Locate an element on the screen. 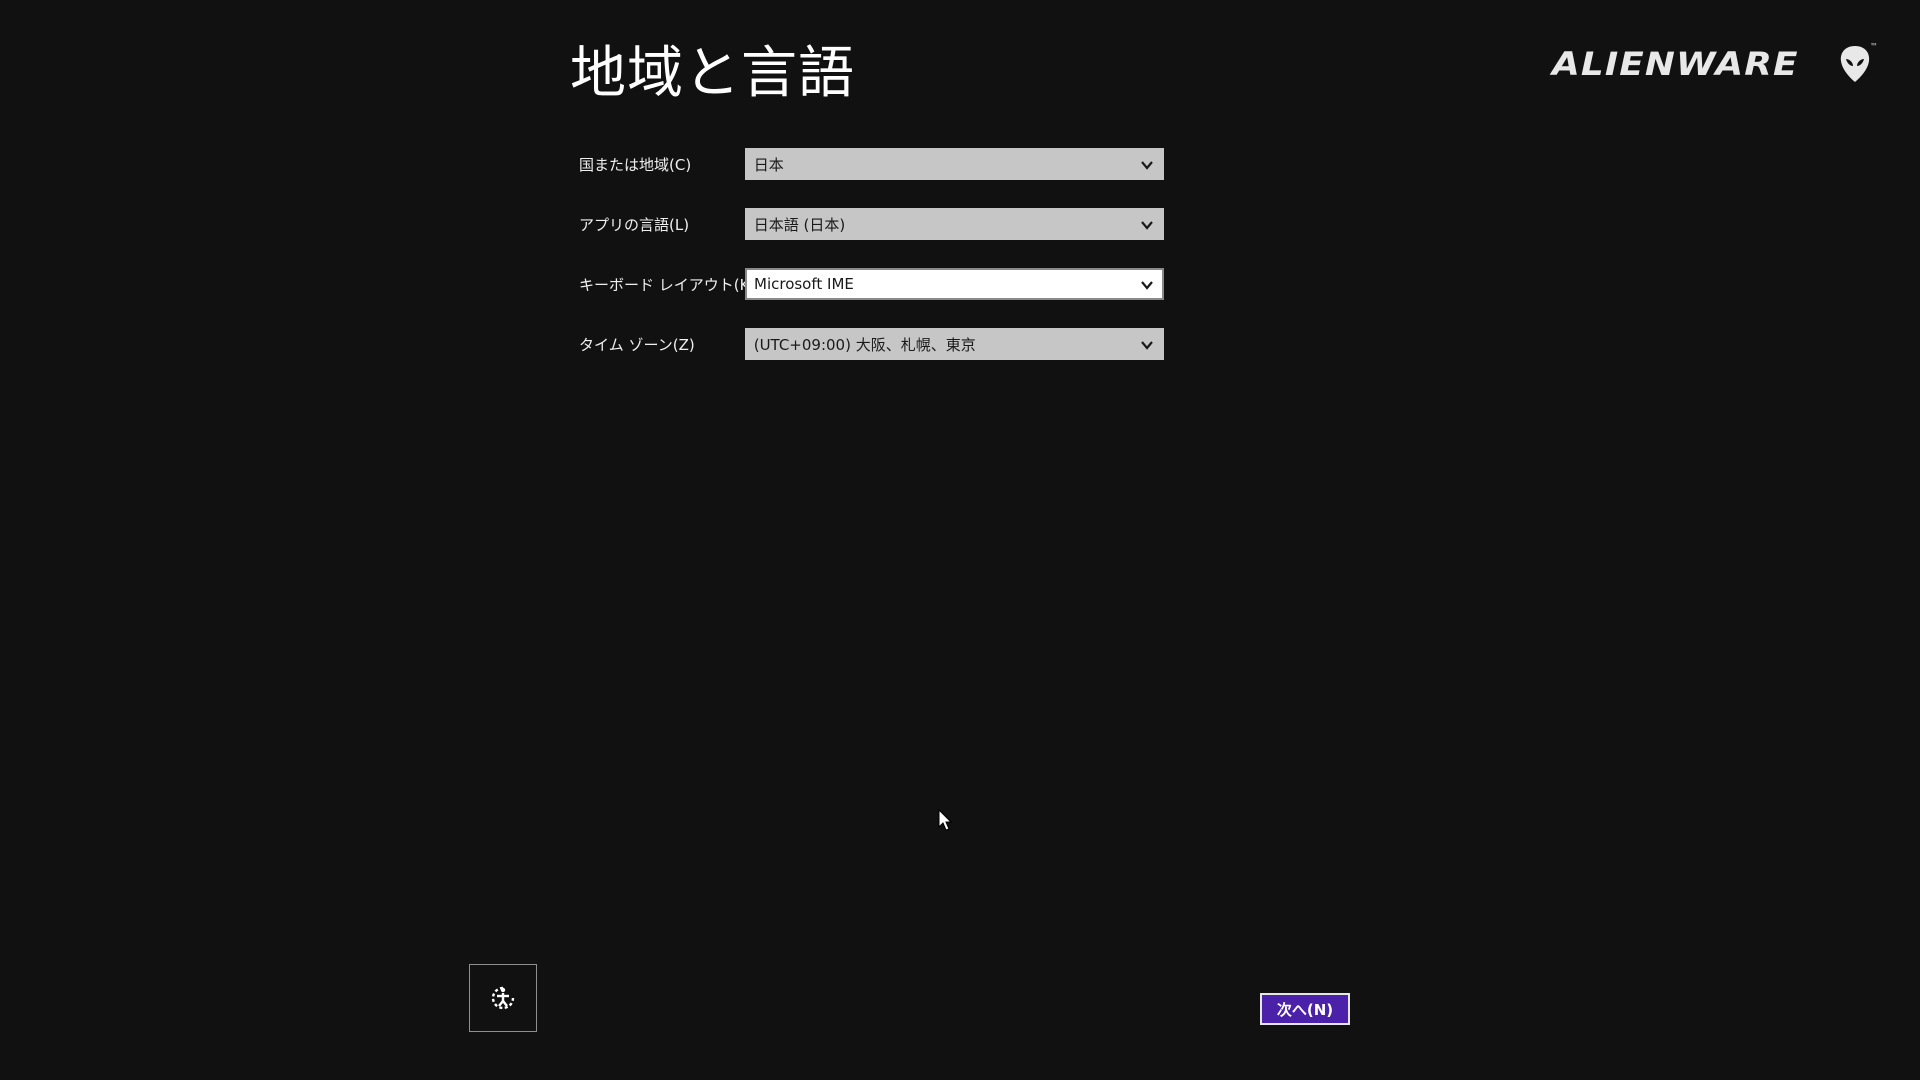 The width and height of the screenshot is (1920, 1080). brand-logo: ALIENWARE ™ is located at coordinates (1715, 63).